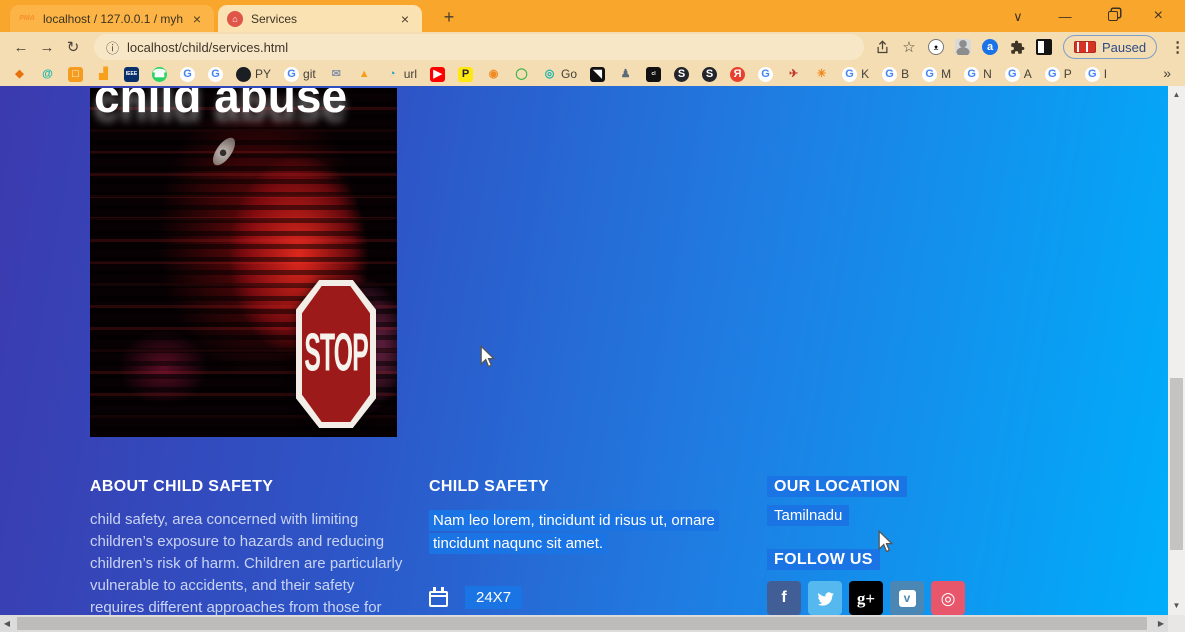  I want to click on scroll-right-icon: ▶, so click(1161, 623).